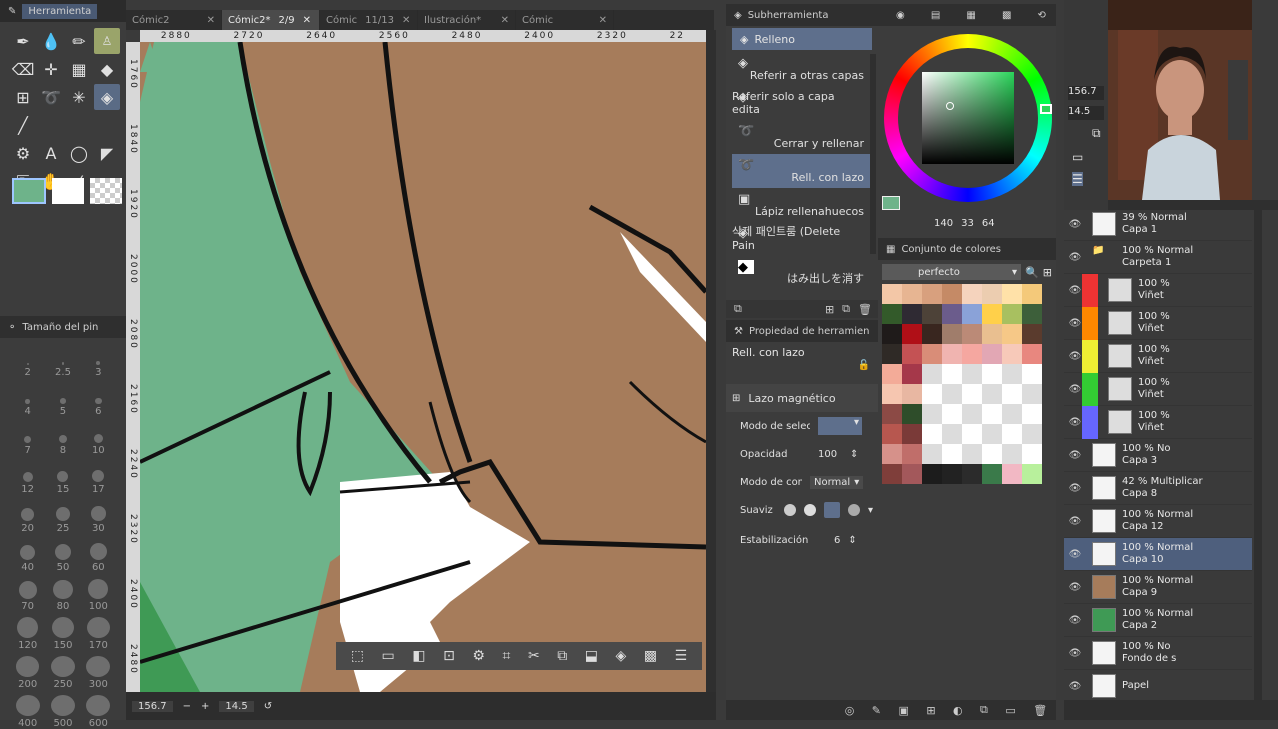  I want to click on brush-size-option: 170, so click(98, 634).